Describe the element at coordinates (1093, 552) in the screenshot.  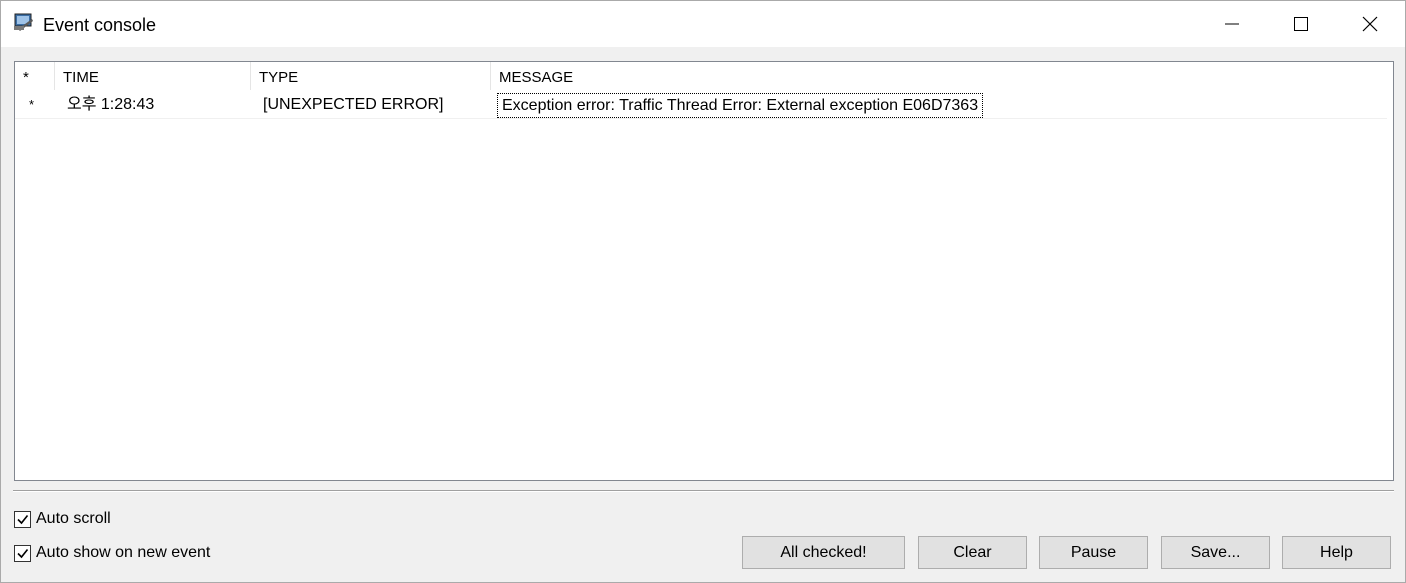
I see `pause-button: Pause` at that location.